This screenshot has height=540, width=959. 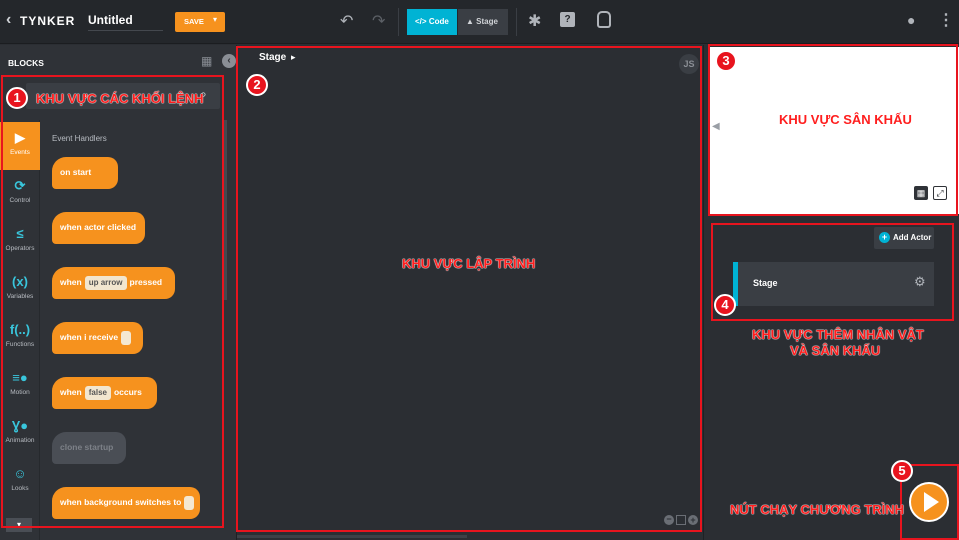 What do you see at coordinates (604, 19) in the screenshot?
I see `backpack-icon` at bounding box center [604, 19].